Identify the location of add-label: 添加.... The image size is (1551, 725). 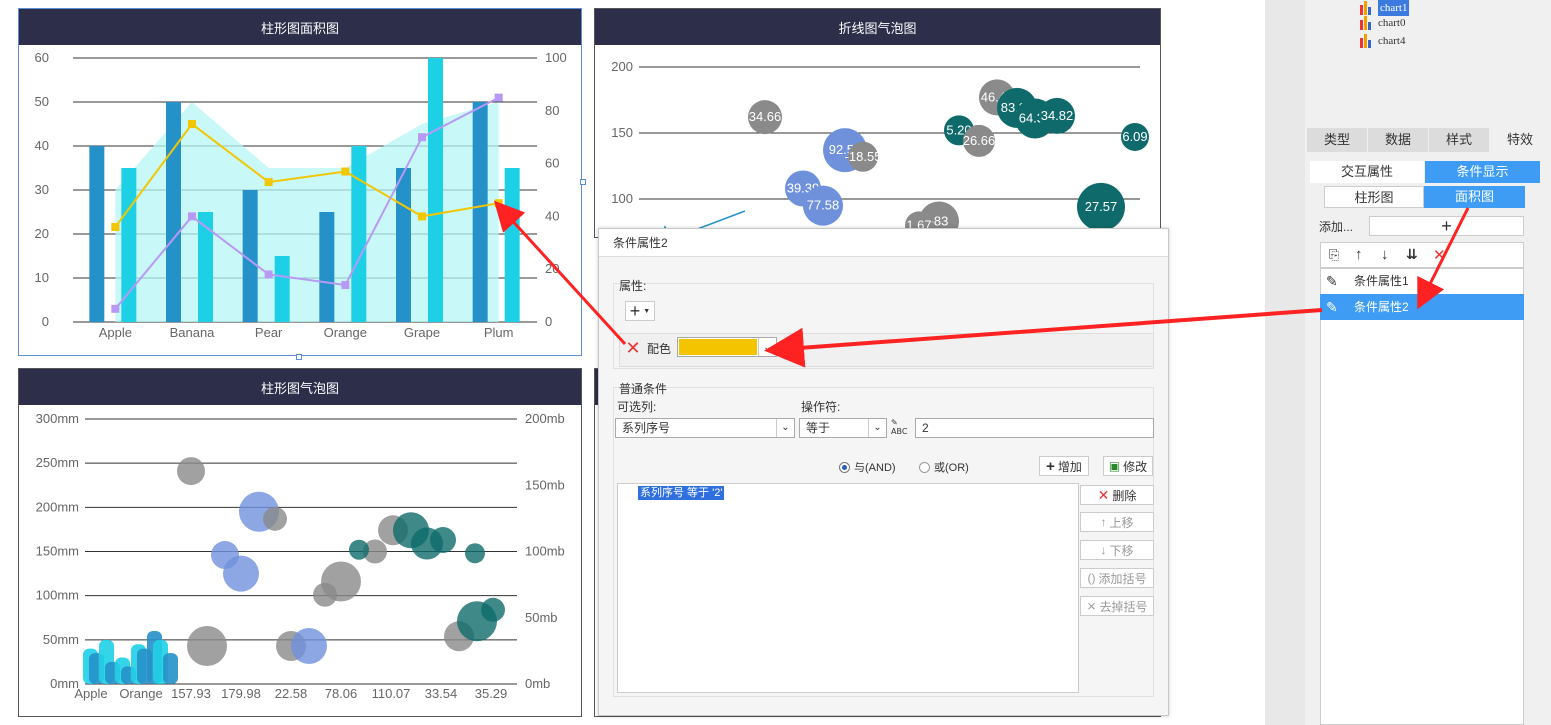
(1336, 227).